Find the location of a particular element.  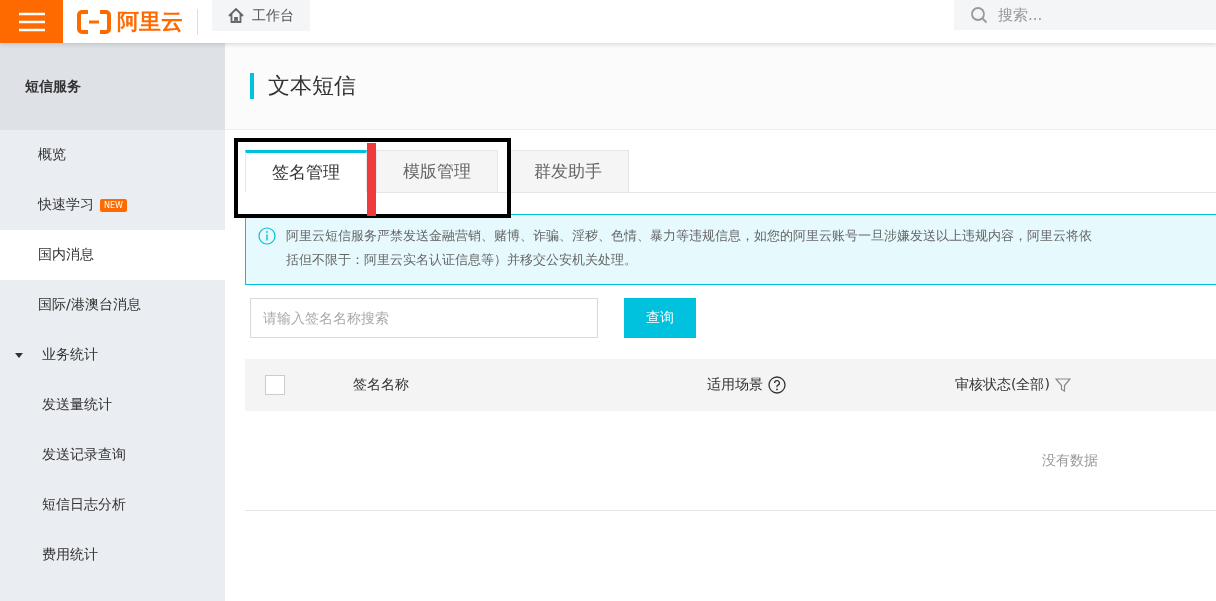

sidebar-item: 费用统计 is located at coordinates (112, 555).